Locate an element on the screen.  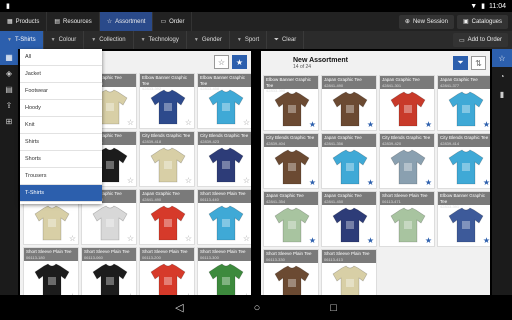
product-tile: Short Sleeve Plain Tee 06113-471 ★ is located at coordinates (407, 219).